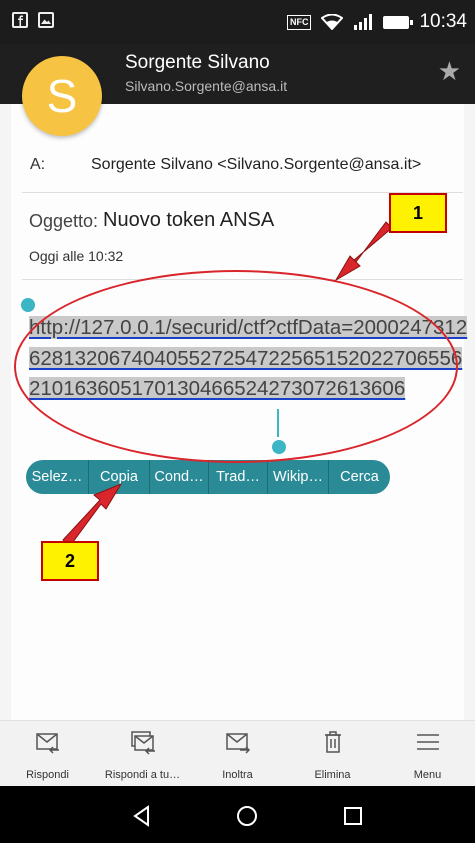 Image resolution: width=475 pixels, height=843 pixels. I want to click on forward-button: Inoltra, so click(237, 753).